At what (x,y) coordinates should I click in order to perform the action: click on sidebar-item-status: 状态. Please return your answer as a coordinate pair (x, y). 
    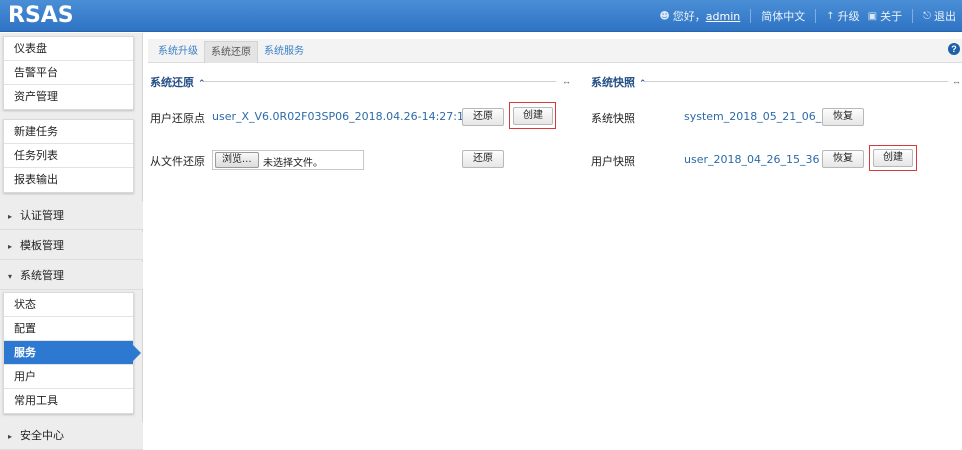
    Looking at the image, I should click on (68, 305).